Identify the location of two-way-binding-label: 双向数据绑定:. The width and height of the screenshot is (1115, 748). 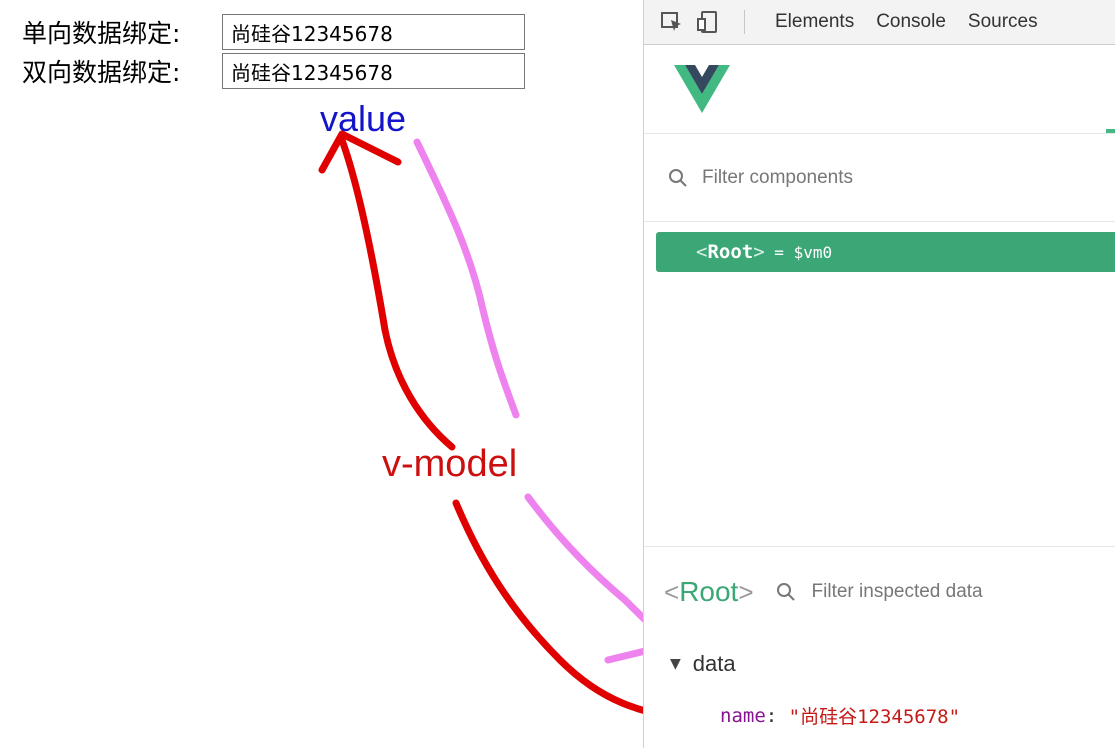
(101, 72).